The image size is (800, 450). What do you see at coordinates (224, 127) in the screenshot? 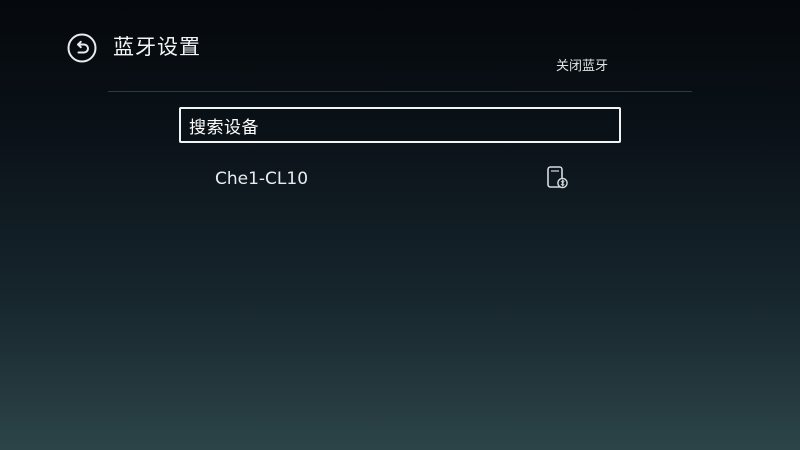
I see `search-devices-label: 搜索设备` at bounding box center [224, 127].